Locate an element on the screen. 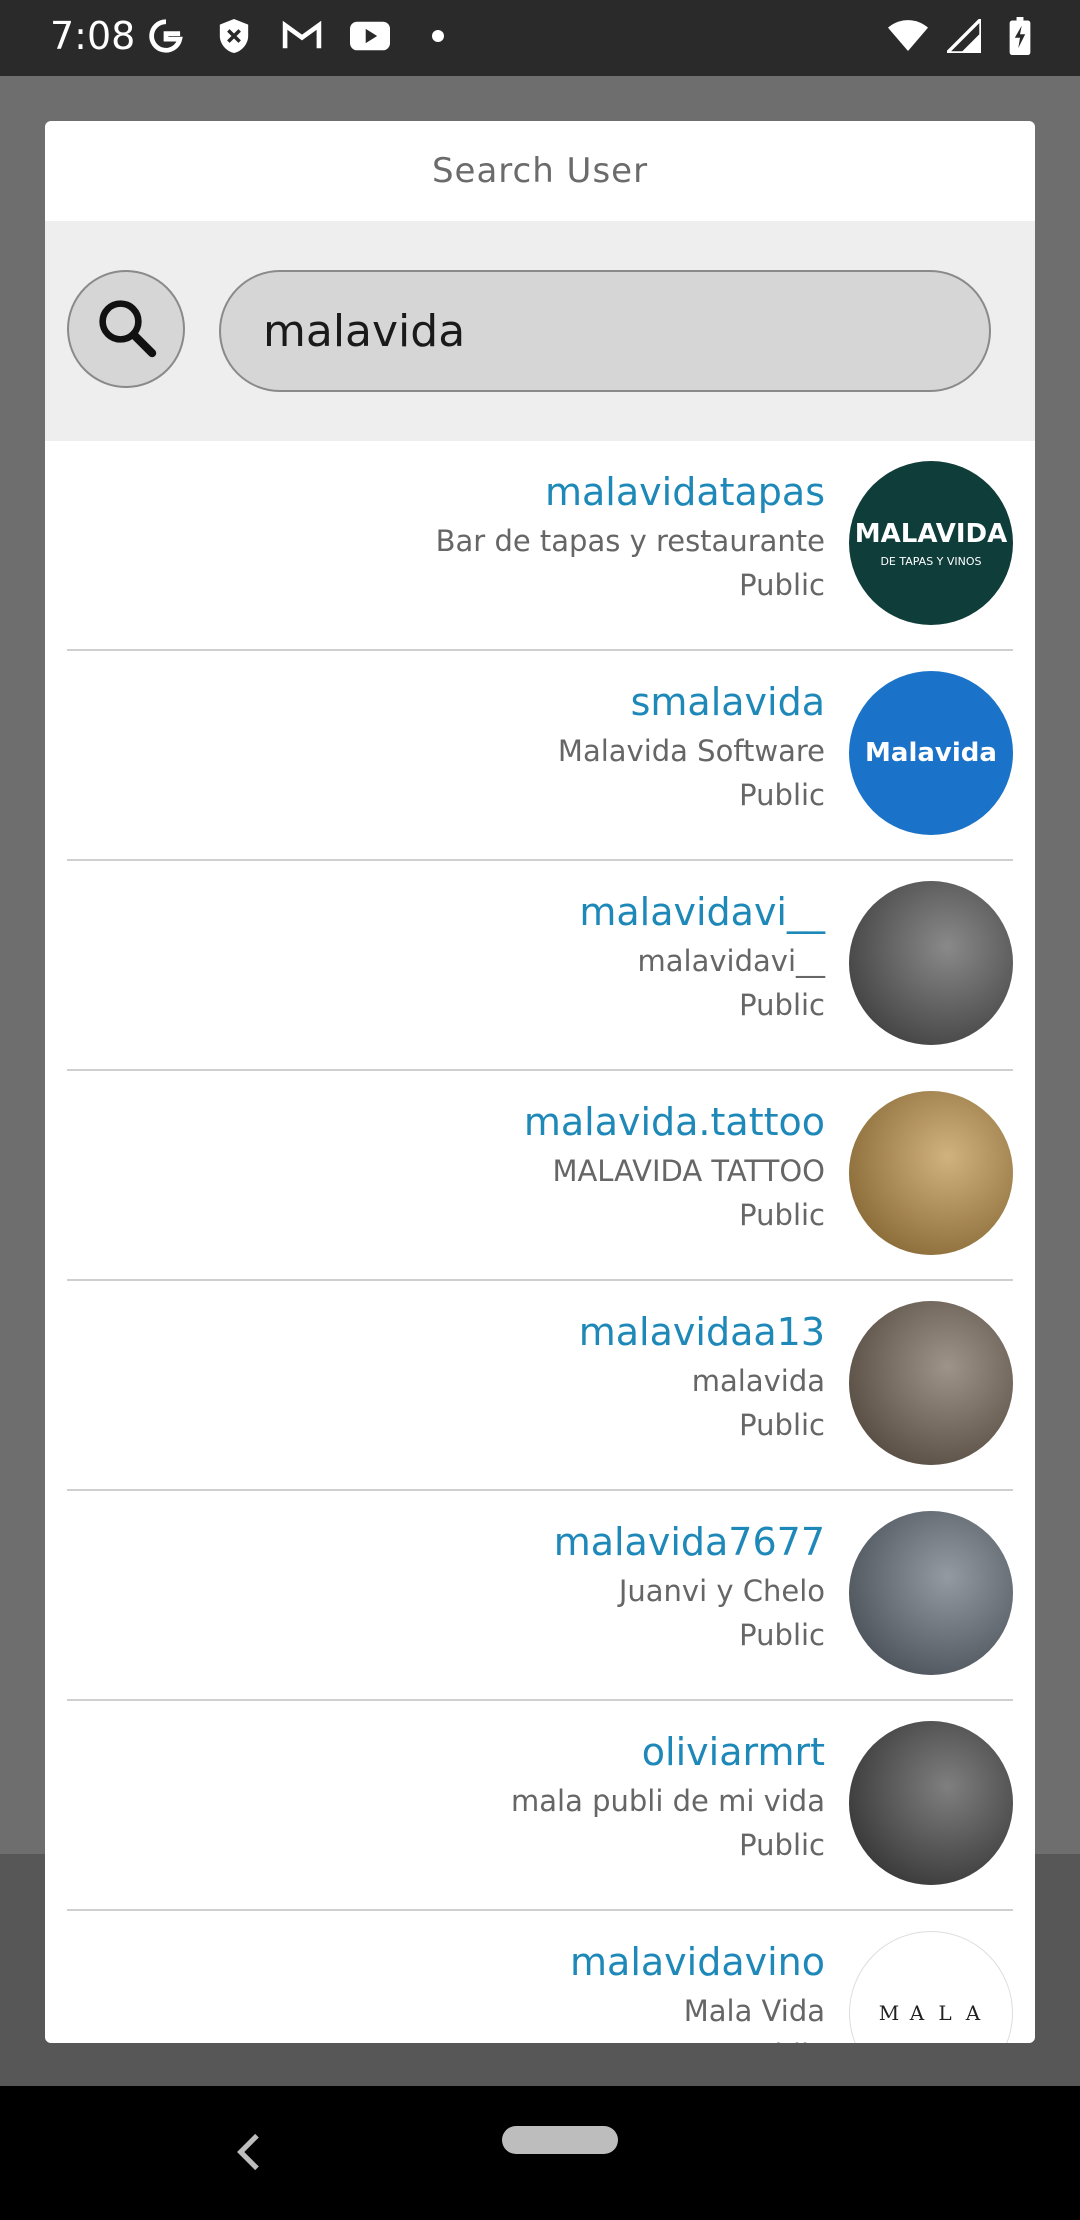  search-icon is located at coordinates (126, 329).